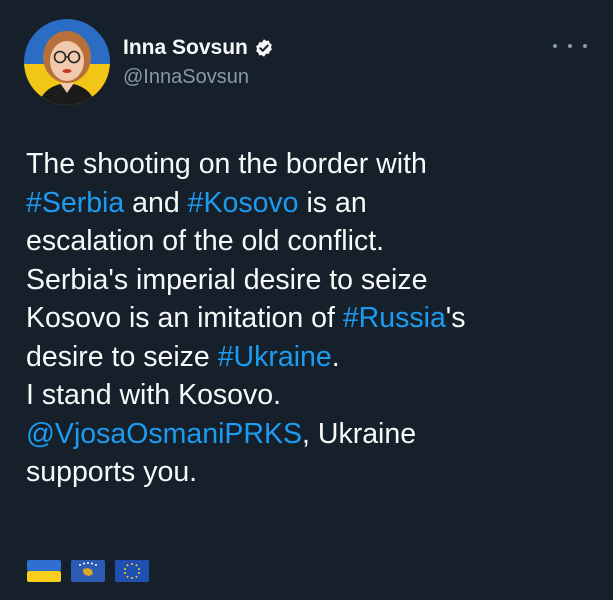  I want to click on kosovo-flag-icon, so click(88, 571).